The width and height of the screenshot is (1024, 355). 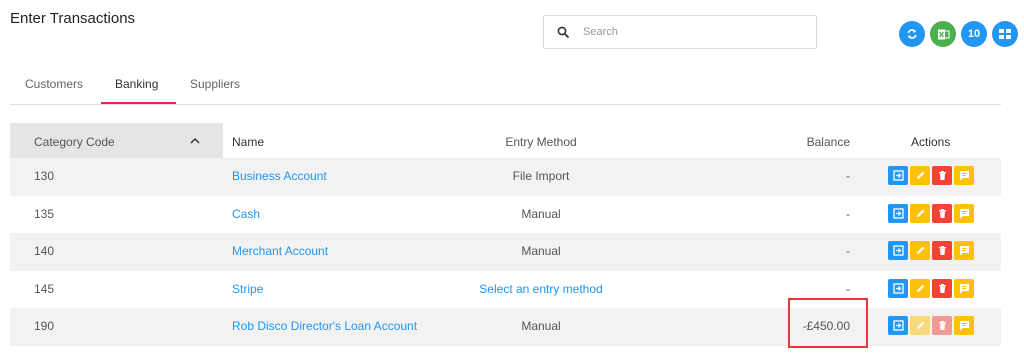 What do you see at coordinates (541, 176) in the screenshot?
I see `row-entry-method: File Import` at bounding box center [541, 176].